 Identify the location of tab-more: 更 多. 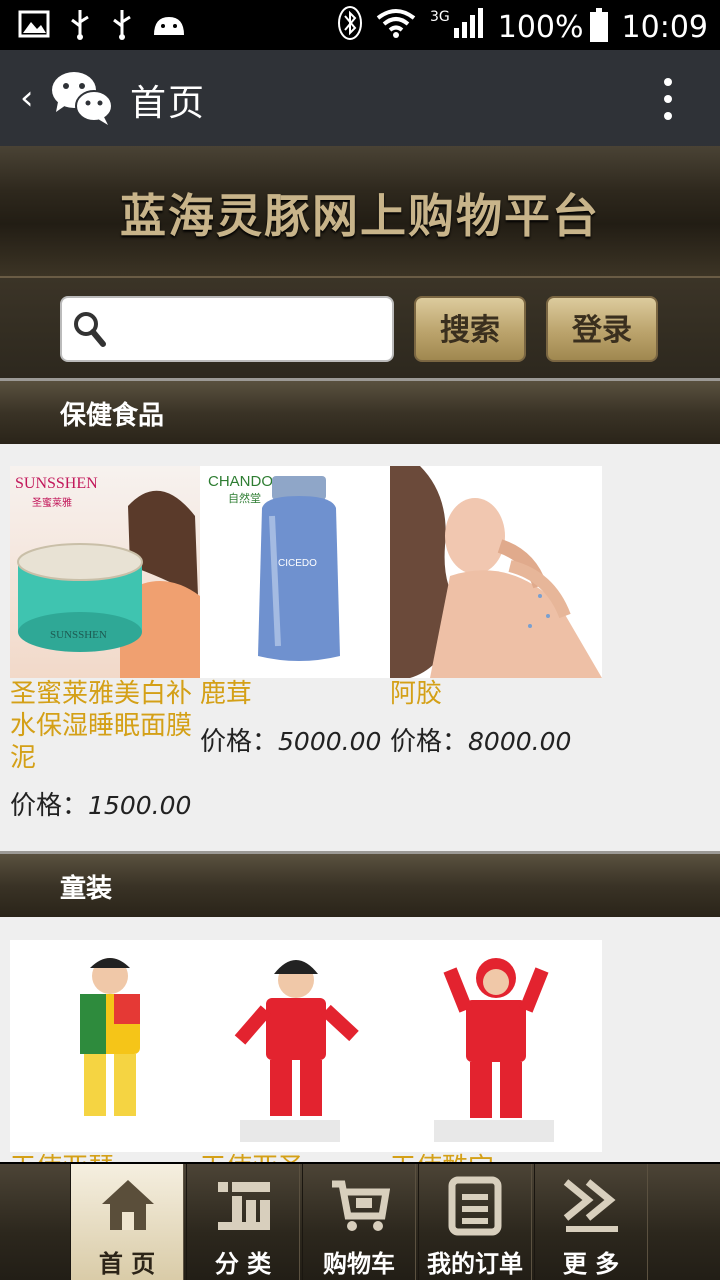
(591, 1222).